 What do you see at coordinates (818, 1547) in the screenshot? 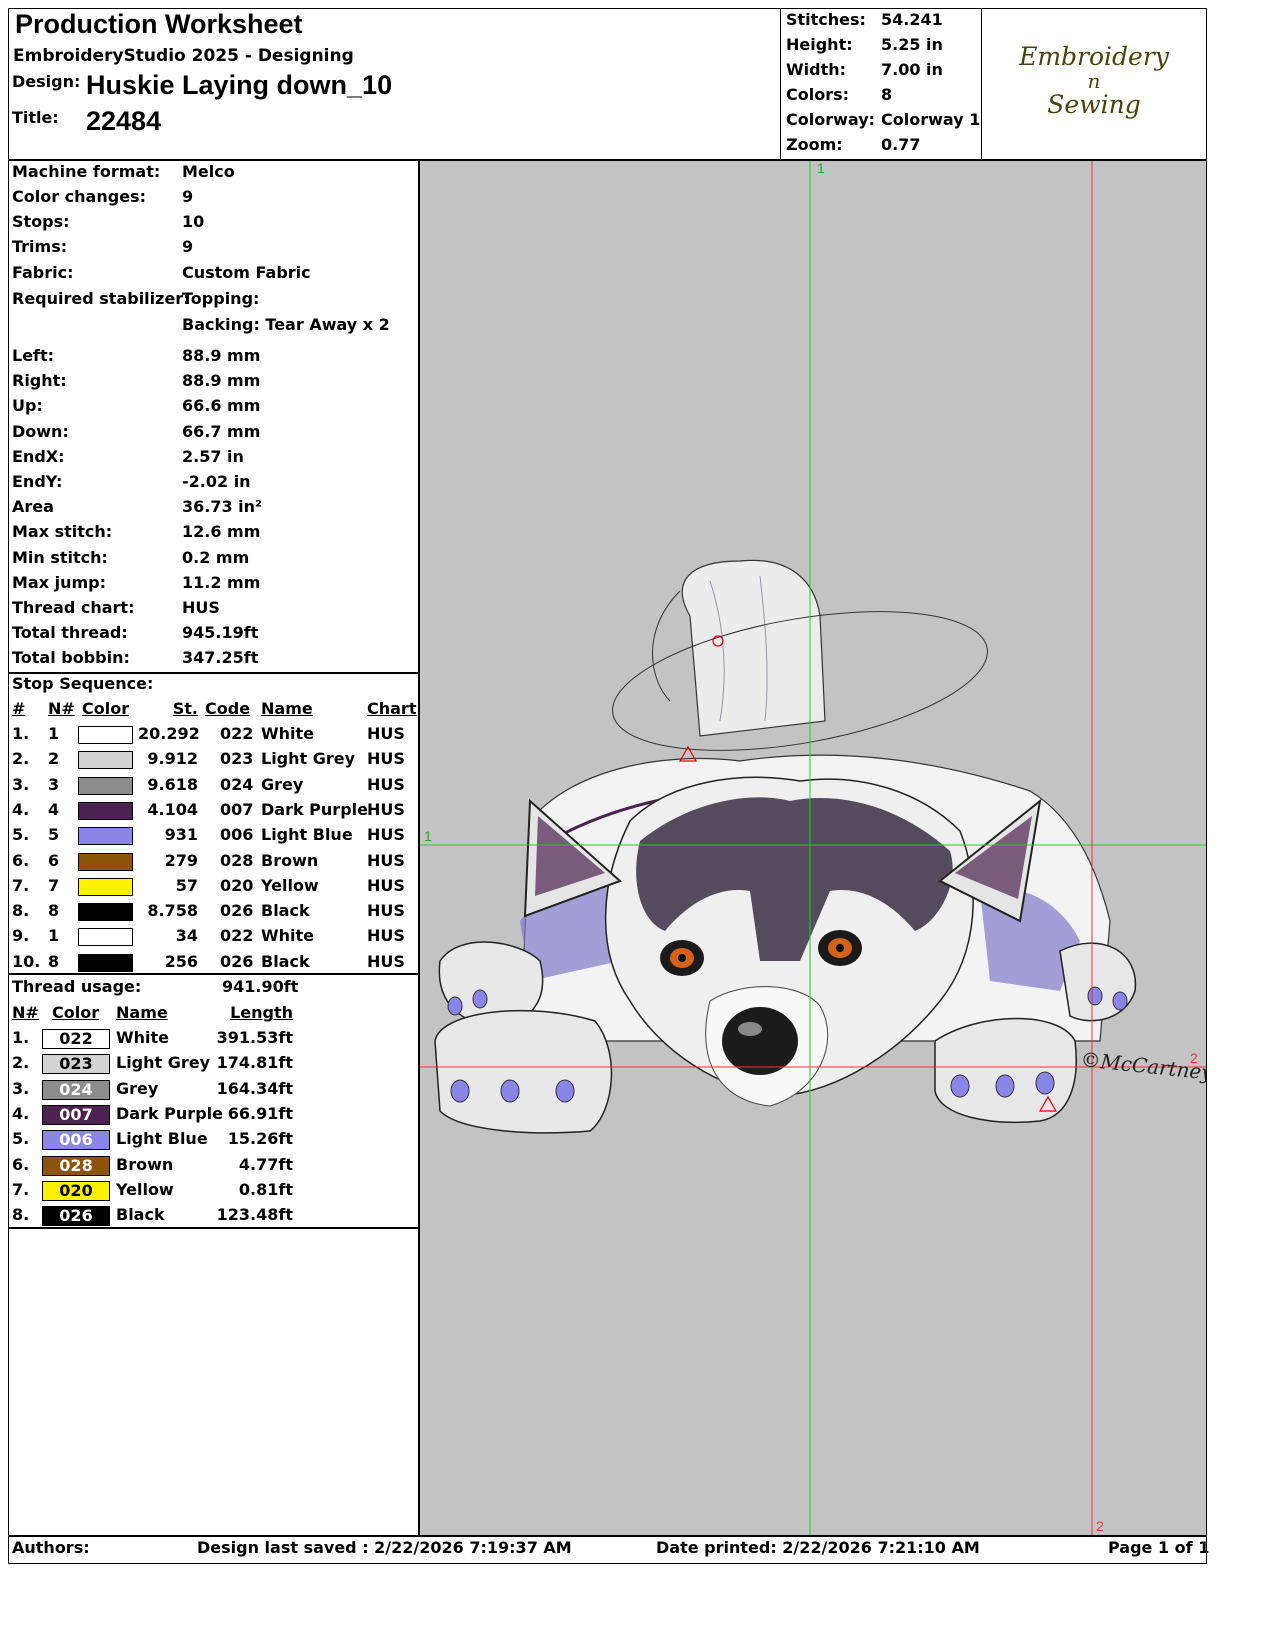
I see `footer-printed: Date printed: 2/22/2026 7:21:10 AM` at bounding box center [818, 1547].